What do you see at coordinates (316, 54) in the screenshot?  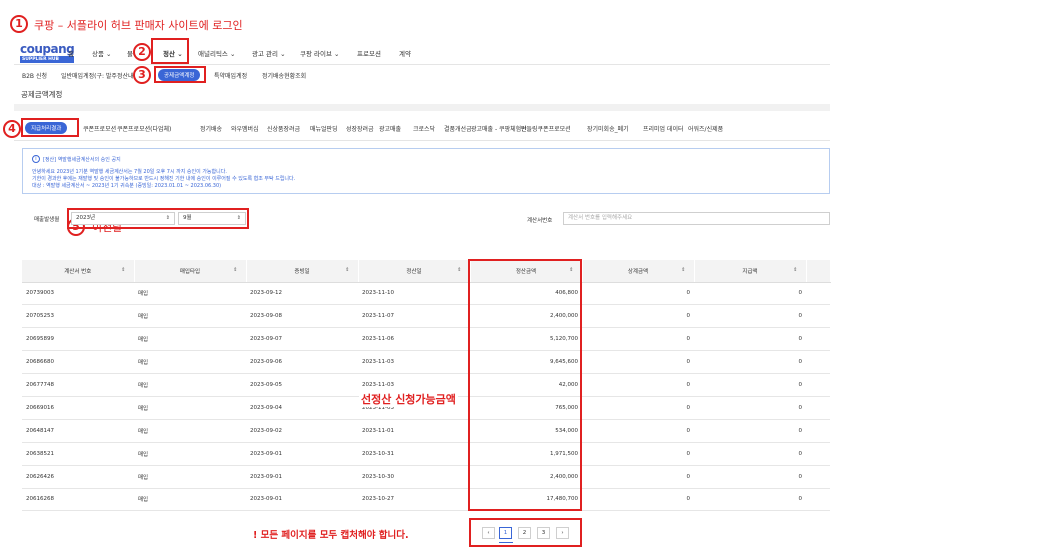 I see `menu-label: 쿠팡 라이브` at bounding box center [316, 54].